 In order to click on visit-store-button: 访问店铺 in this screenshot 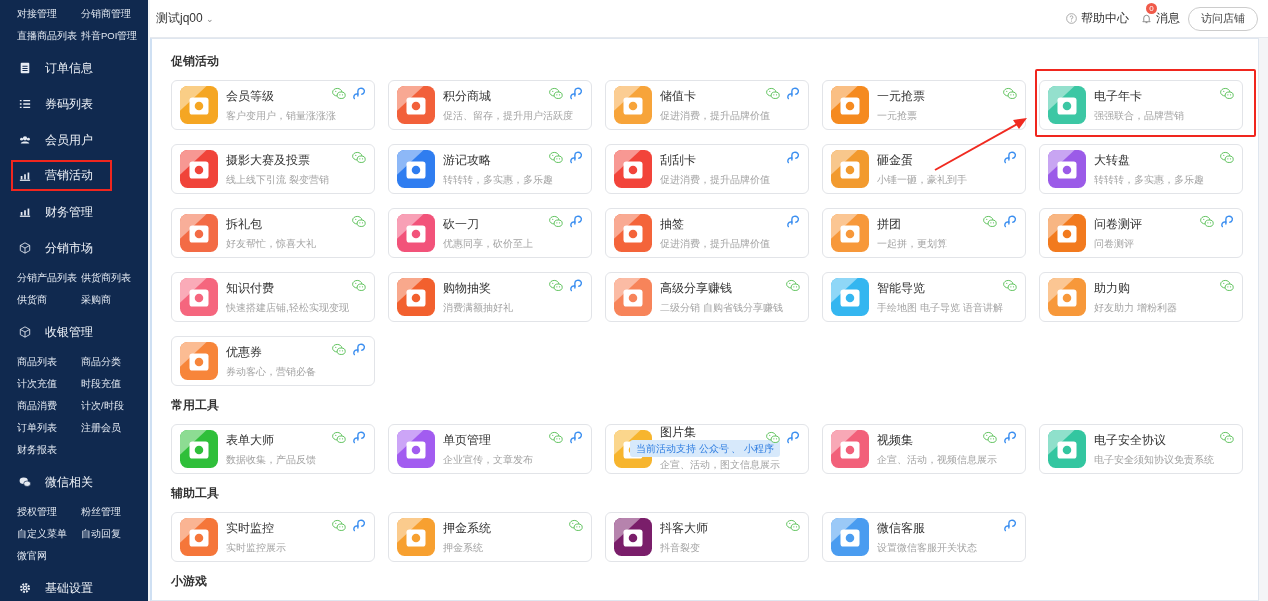, I will do `click(1223, 18)`.